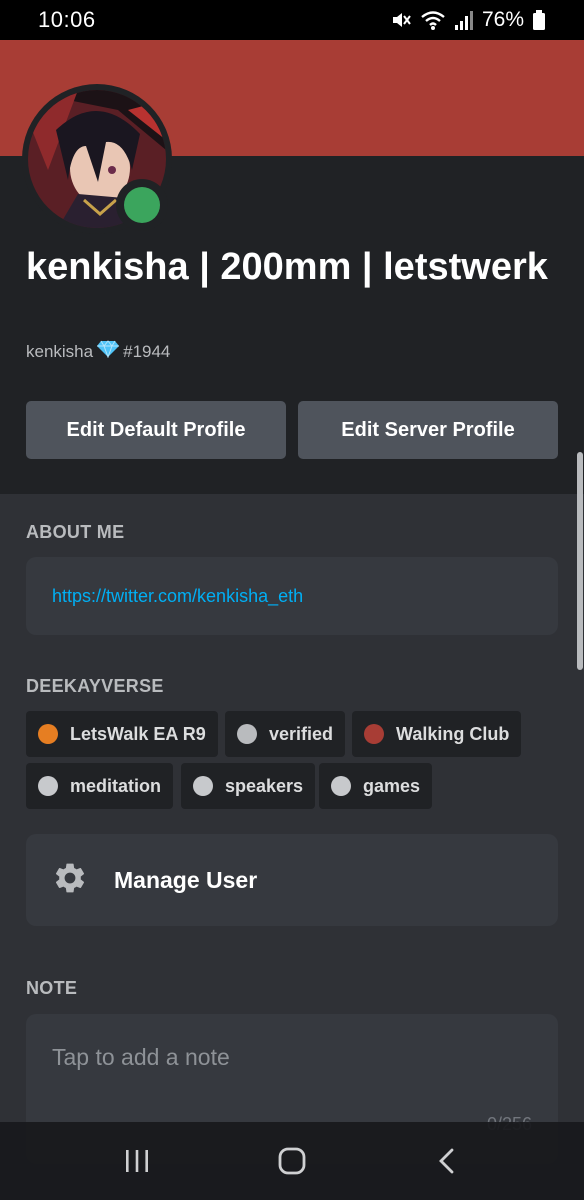  I want to click on status-icons: 76%, so click(468, 20).